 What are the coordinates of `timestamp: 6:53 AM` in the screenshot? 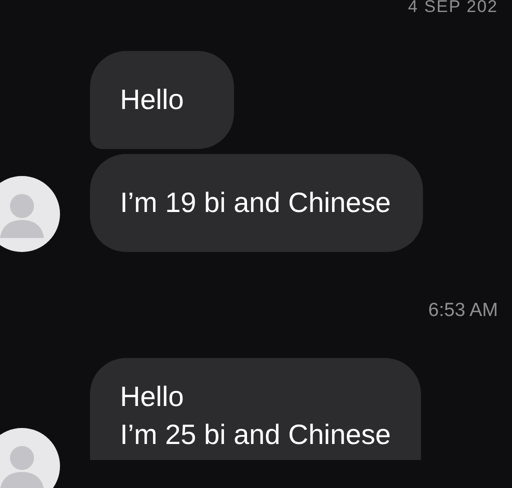 It's located at (462, 311).